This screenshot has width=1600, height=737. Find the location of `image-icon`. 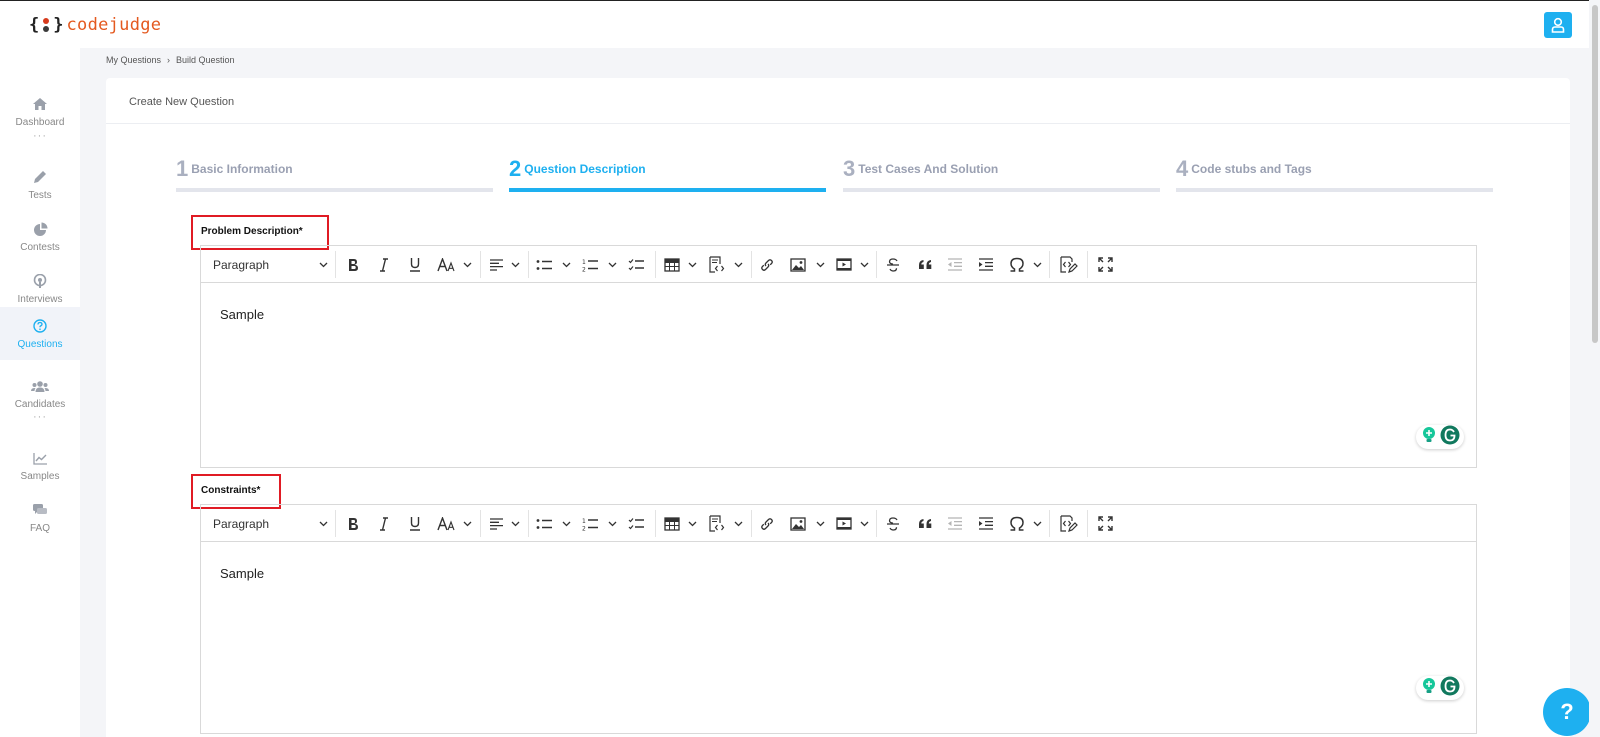

image-icon is located at coordinates (798, 523).